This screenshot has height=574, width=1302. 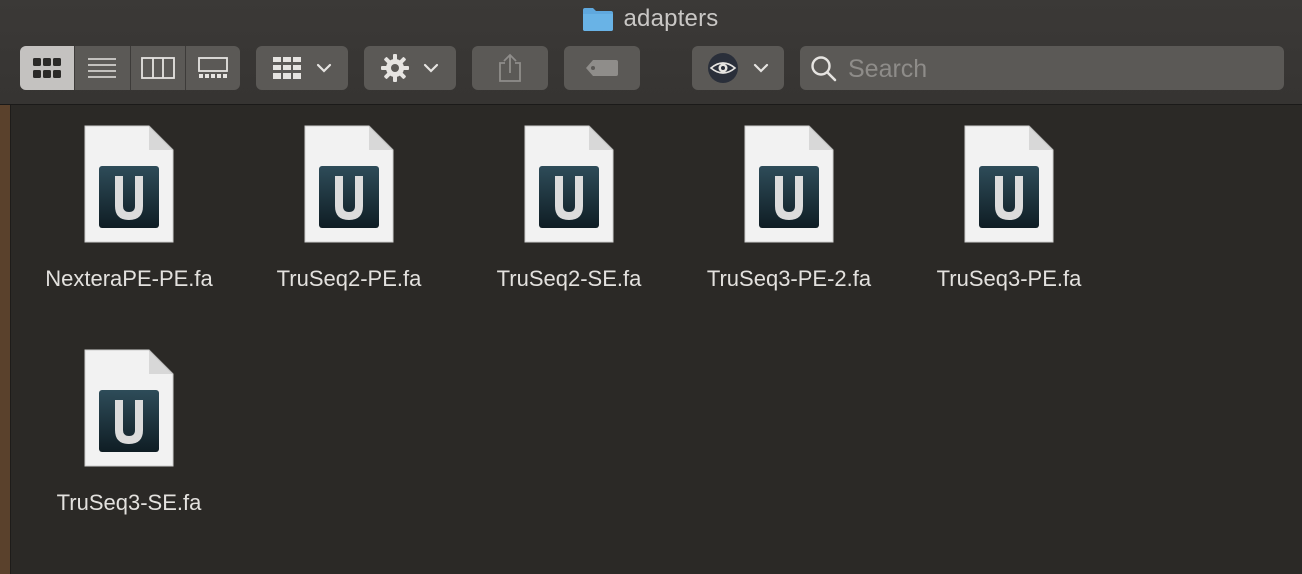 What do you see at coordinates (129, 502) in the screenshot?
I see `file-name: TruSeq3-SE.fa` at bounding box center [129, 502].